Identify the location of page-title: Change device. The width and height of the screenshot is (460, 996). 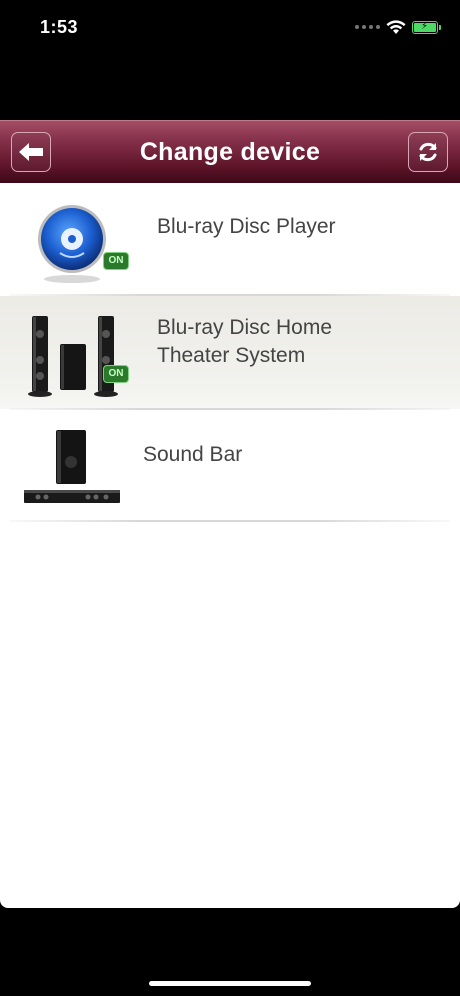
(230, 152).